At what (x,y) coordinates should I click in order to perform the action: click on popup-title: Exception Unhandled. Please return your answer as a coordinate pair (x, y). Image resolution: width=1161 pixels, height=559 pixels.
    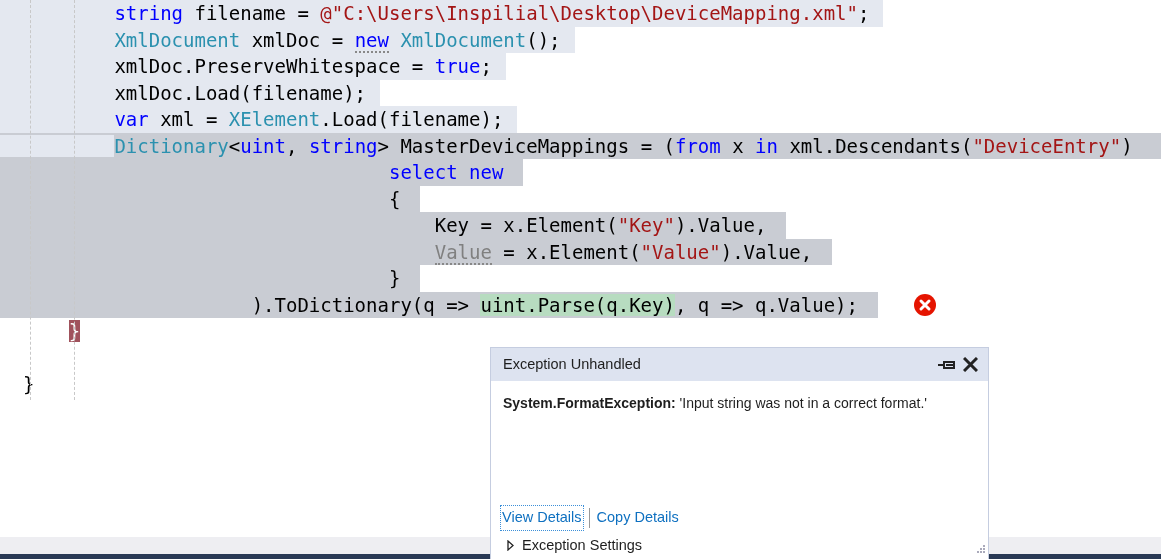
    Looking at the image, I should click on (572, 364).